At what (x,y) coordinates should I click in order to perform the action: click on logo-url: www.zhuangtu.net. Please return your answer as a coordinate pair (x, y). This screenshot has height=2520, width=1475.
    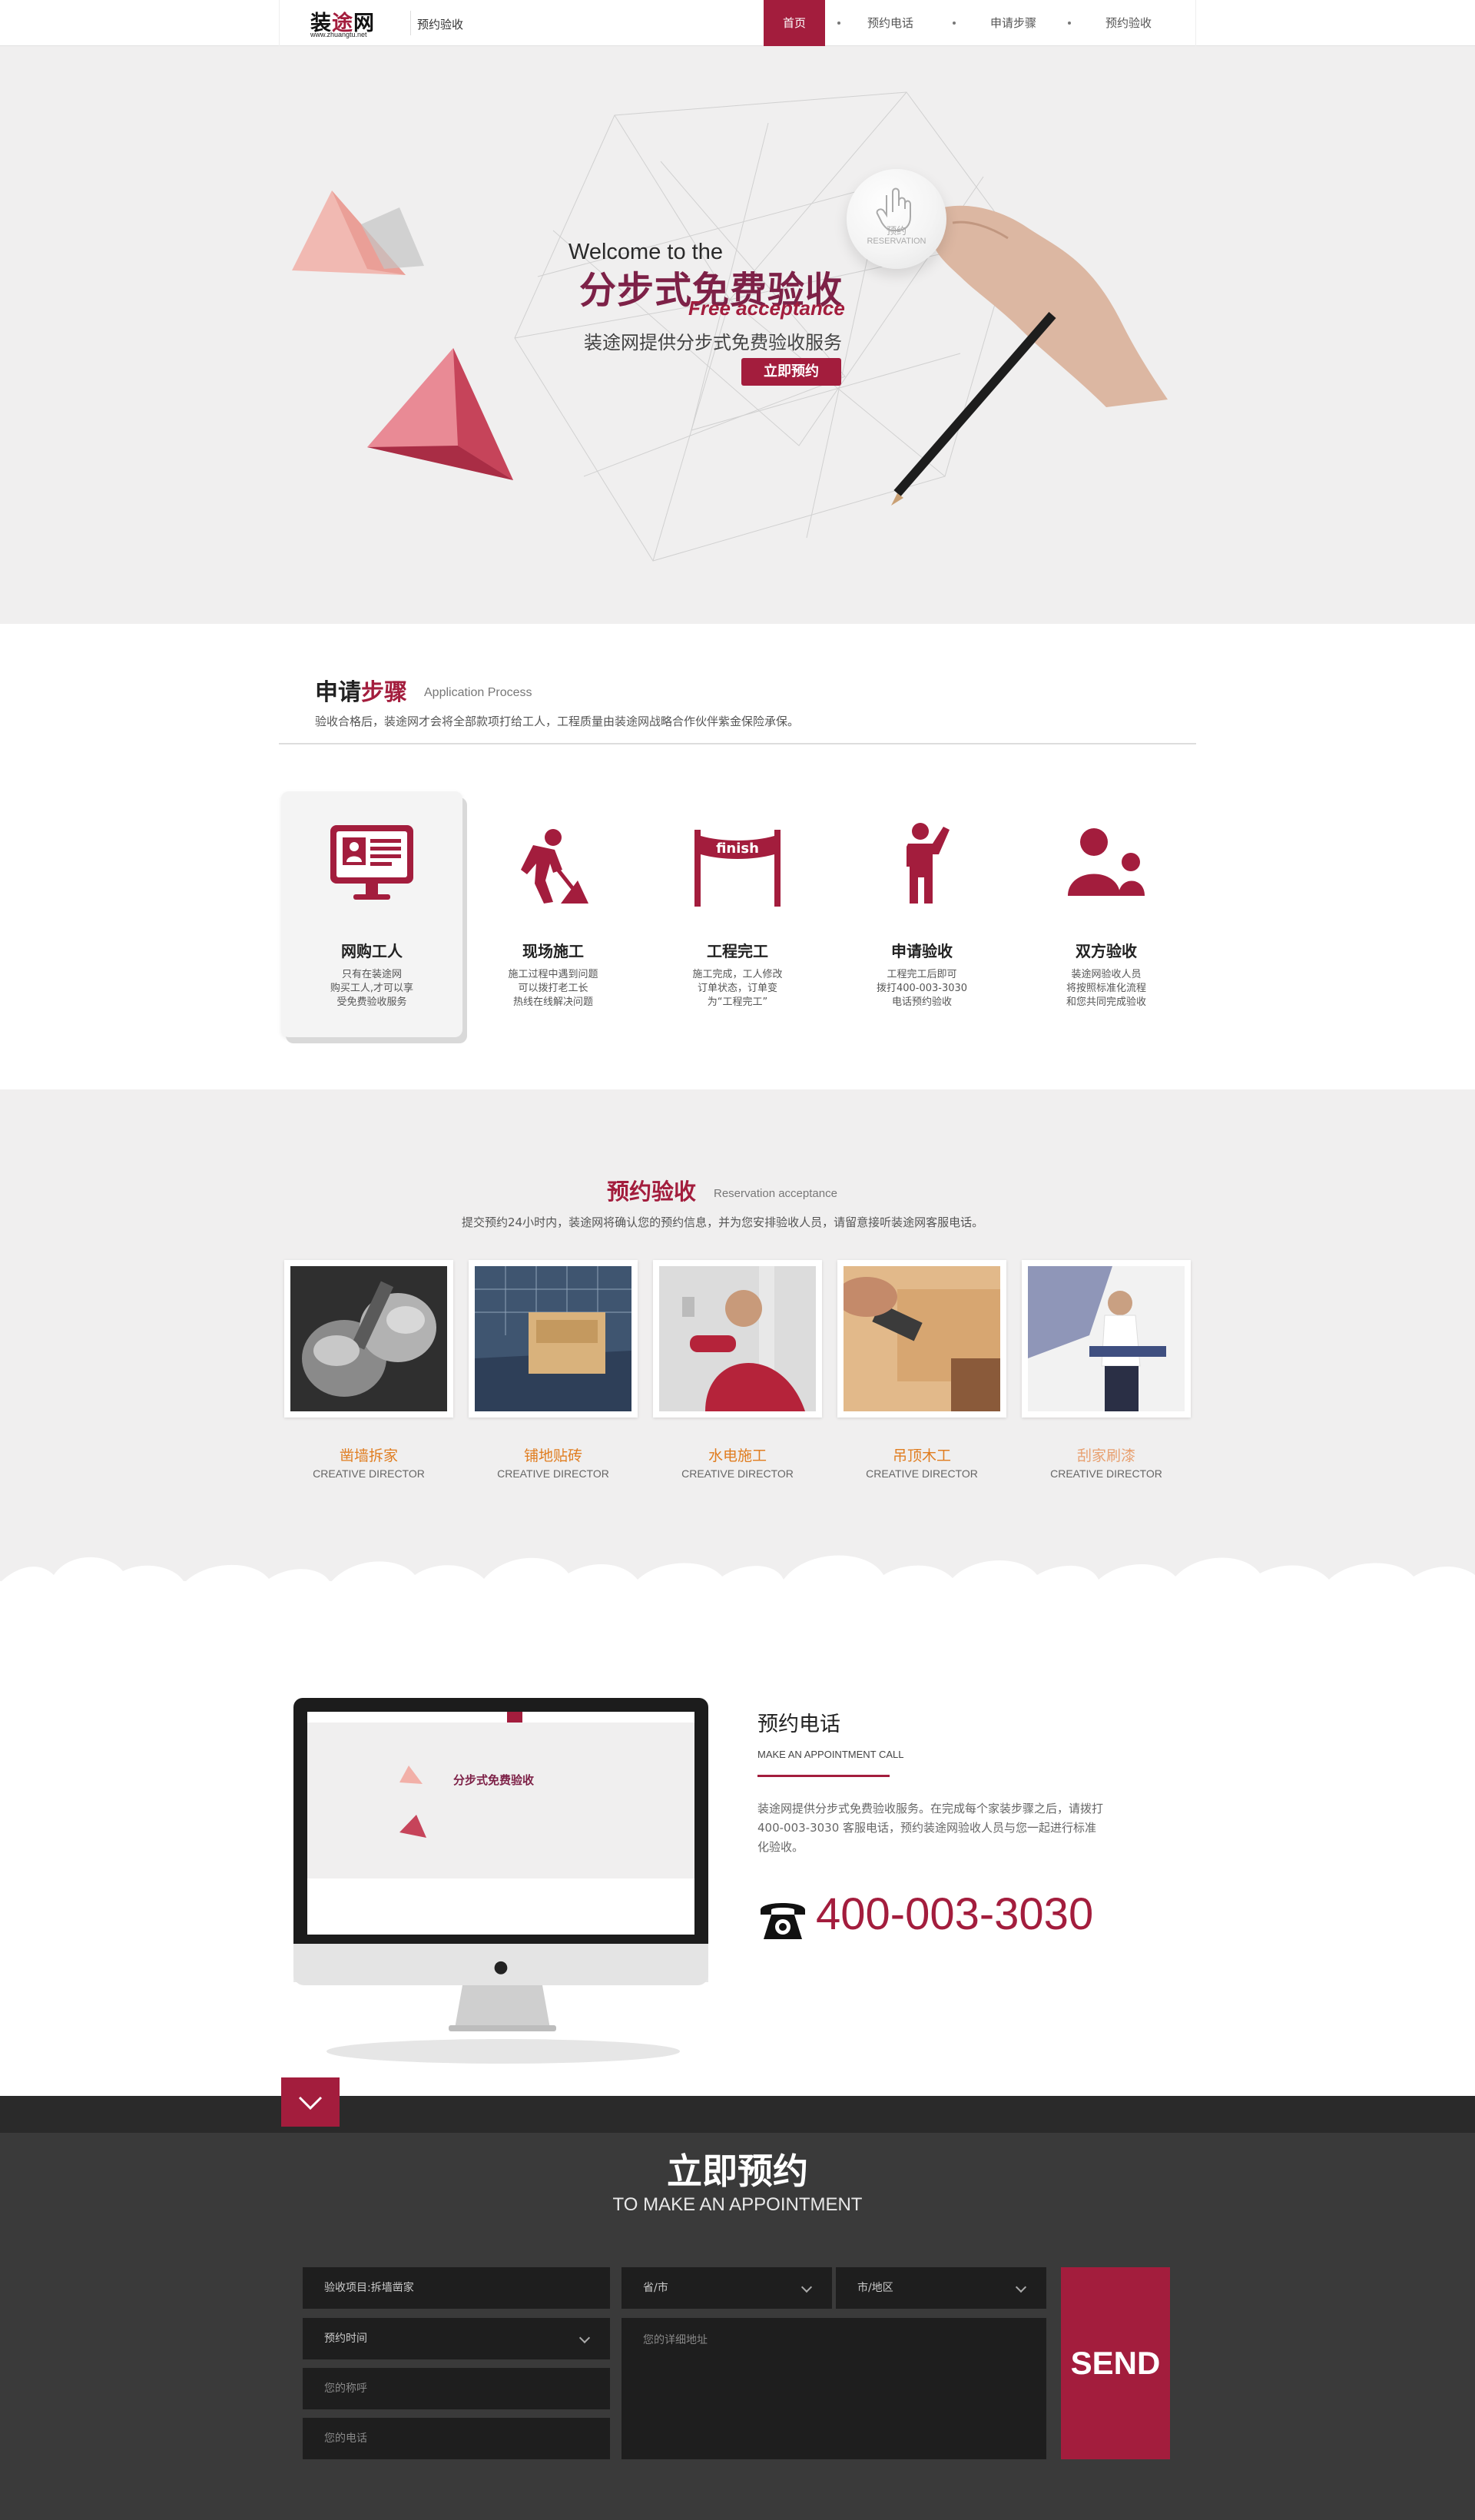
    Looking at the image, I should click on (338, 34).